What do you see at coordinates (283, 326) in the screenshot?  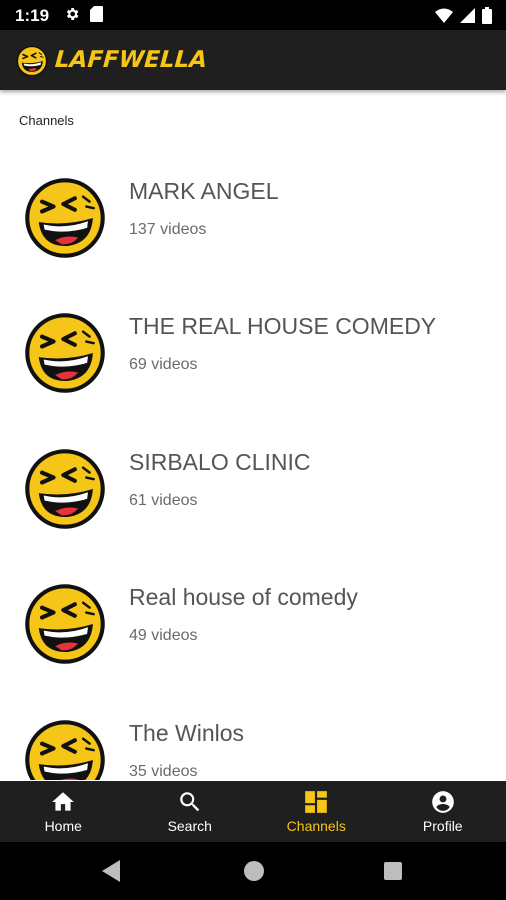 I see `channel-name: THE REAL HOUSE COMEDY` at bounding box center [283, 326].